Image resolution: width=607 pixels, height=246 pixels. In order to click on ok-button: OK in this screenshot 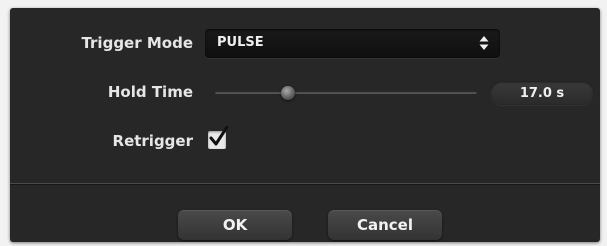, I will do `click(235, 225)`.